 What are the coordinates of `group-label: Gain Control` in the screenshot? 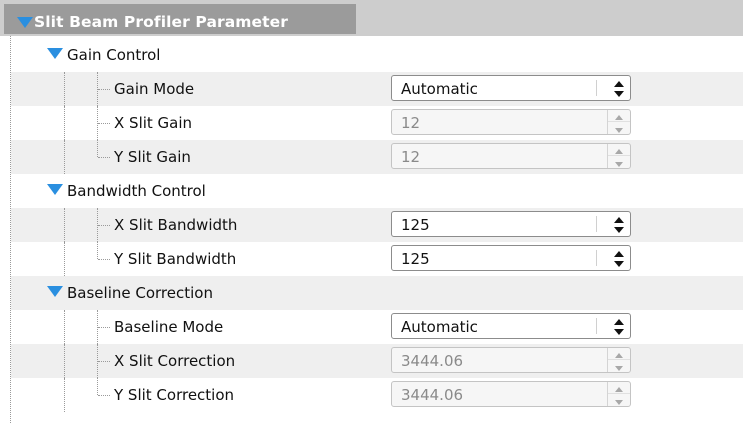 It's located at (114, 55).